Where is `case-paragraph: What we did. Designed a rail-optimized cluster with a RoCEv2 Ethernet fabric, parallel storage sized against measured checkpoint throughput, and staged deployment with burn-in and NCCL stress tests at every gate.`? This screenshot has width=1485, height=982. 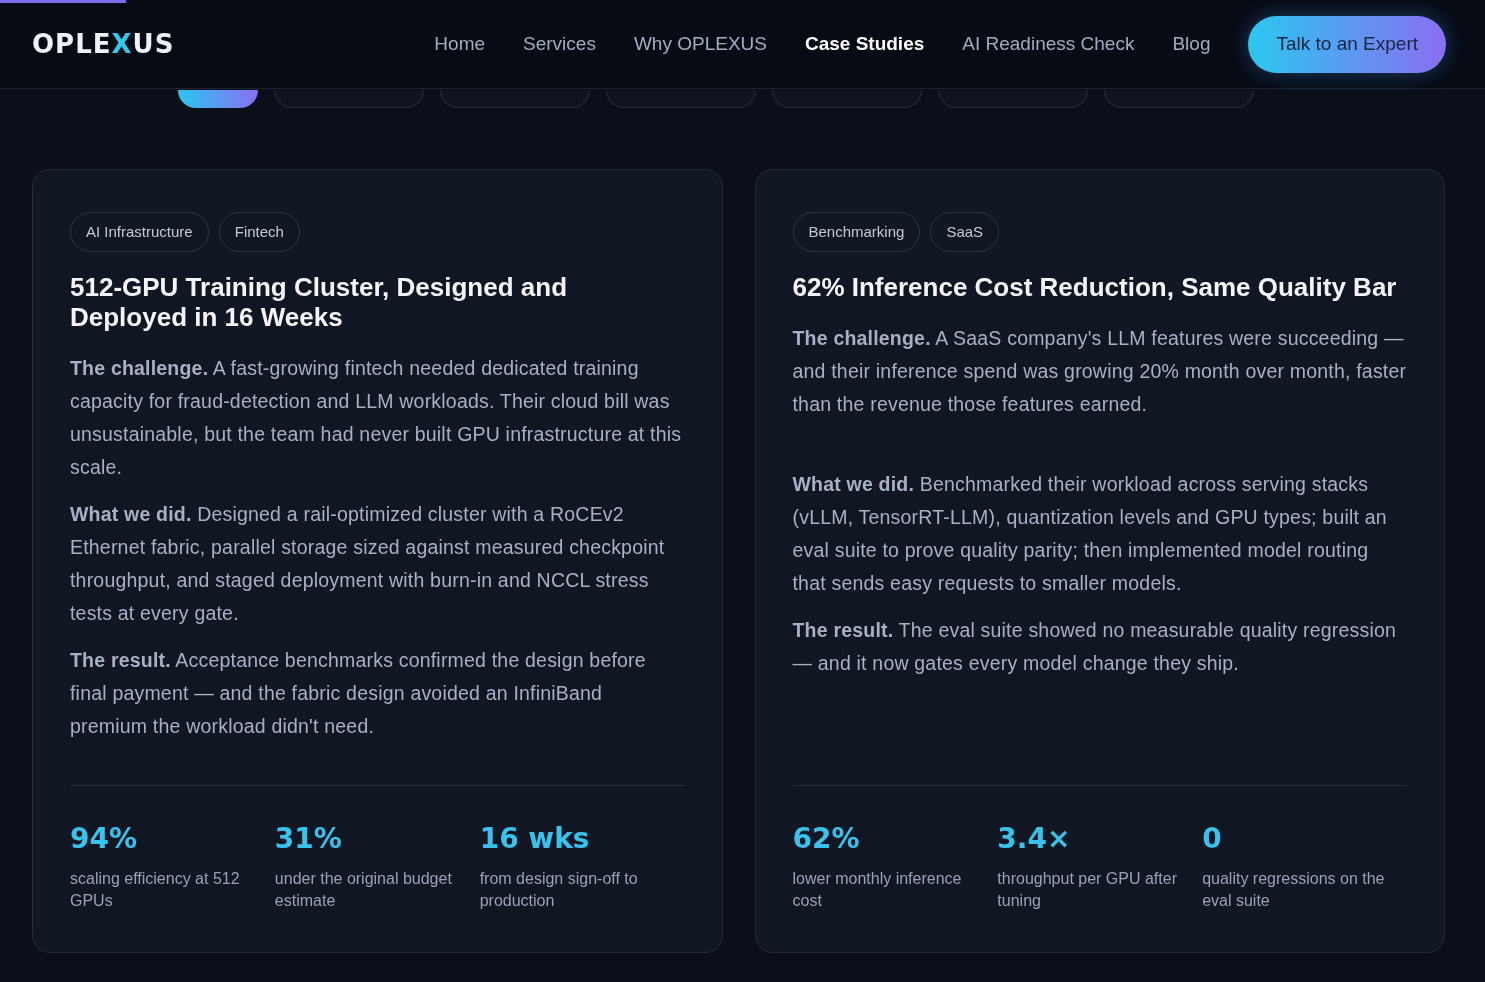 case-paragraph: What we did. Designed a rail-optimized cluster with a RoCEv2 Ethernet fabric, parallel storage sized against measured checkpoint throughput, and staged deployment with burn-in and NCCL stress tests at every gate. is located at coordinates (368, 564).